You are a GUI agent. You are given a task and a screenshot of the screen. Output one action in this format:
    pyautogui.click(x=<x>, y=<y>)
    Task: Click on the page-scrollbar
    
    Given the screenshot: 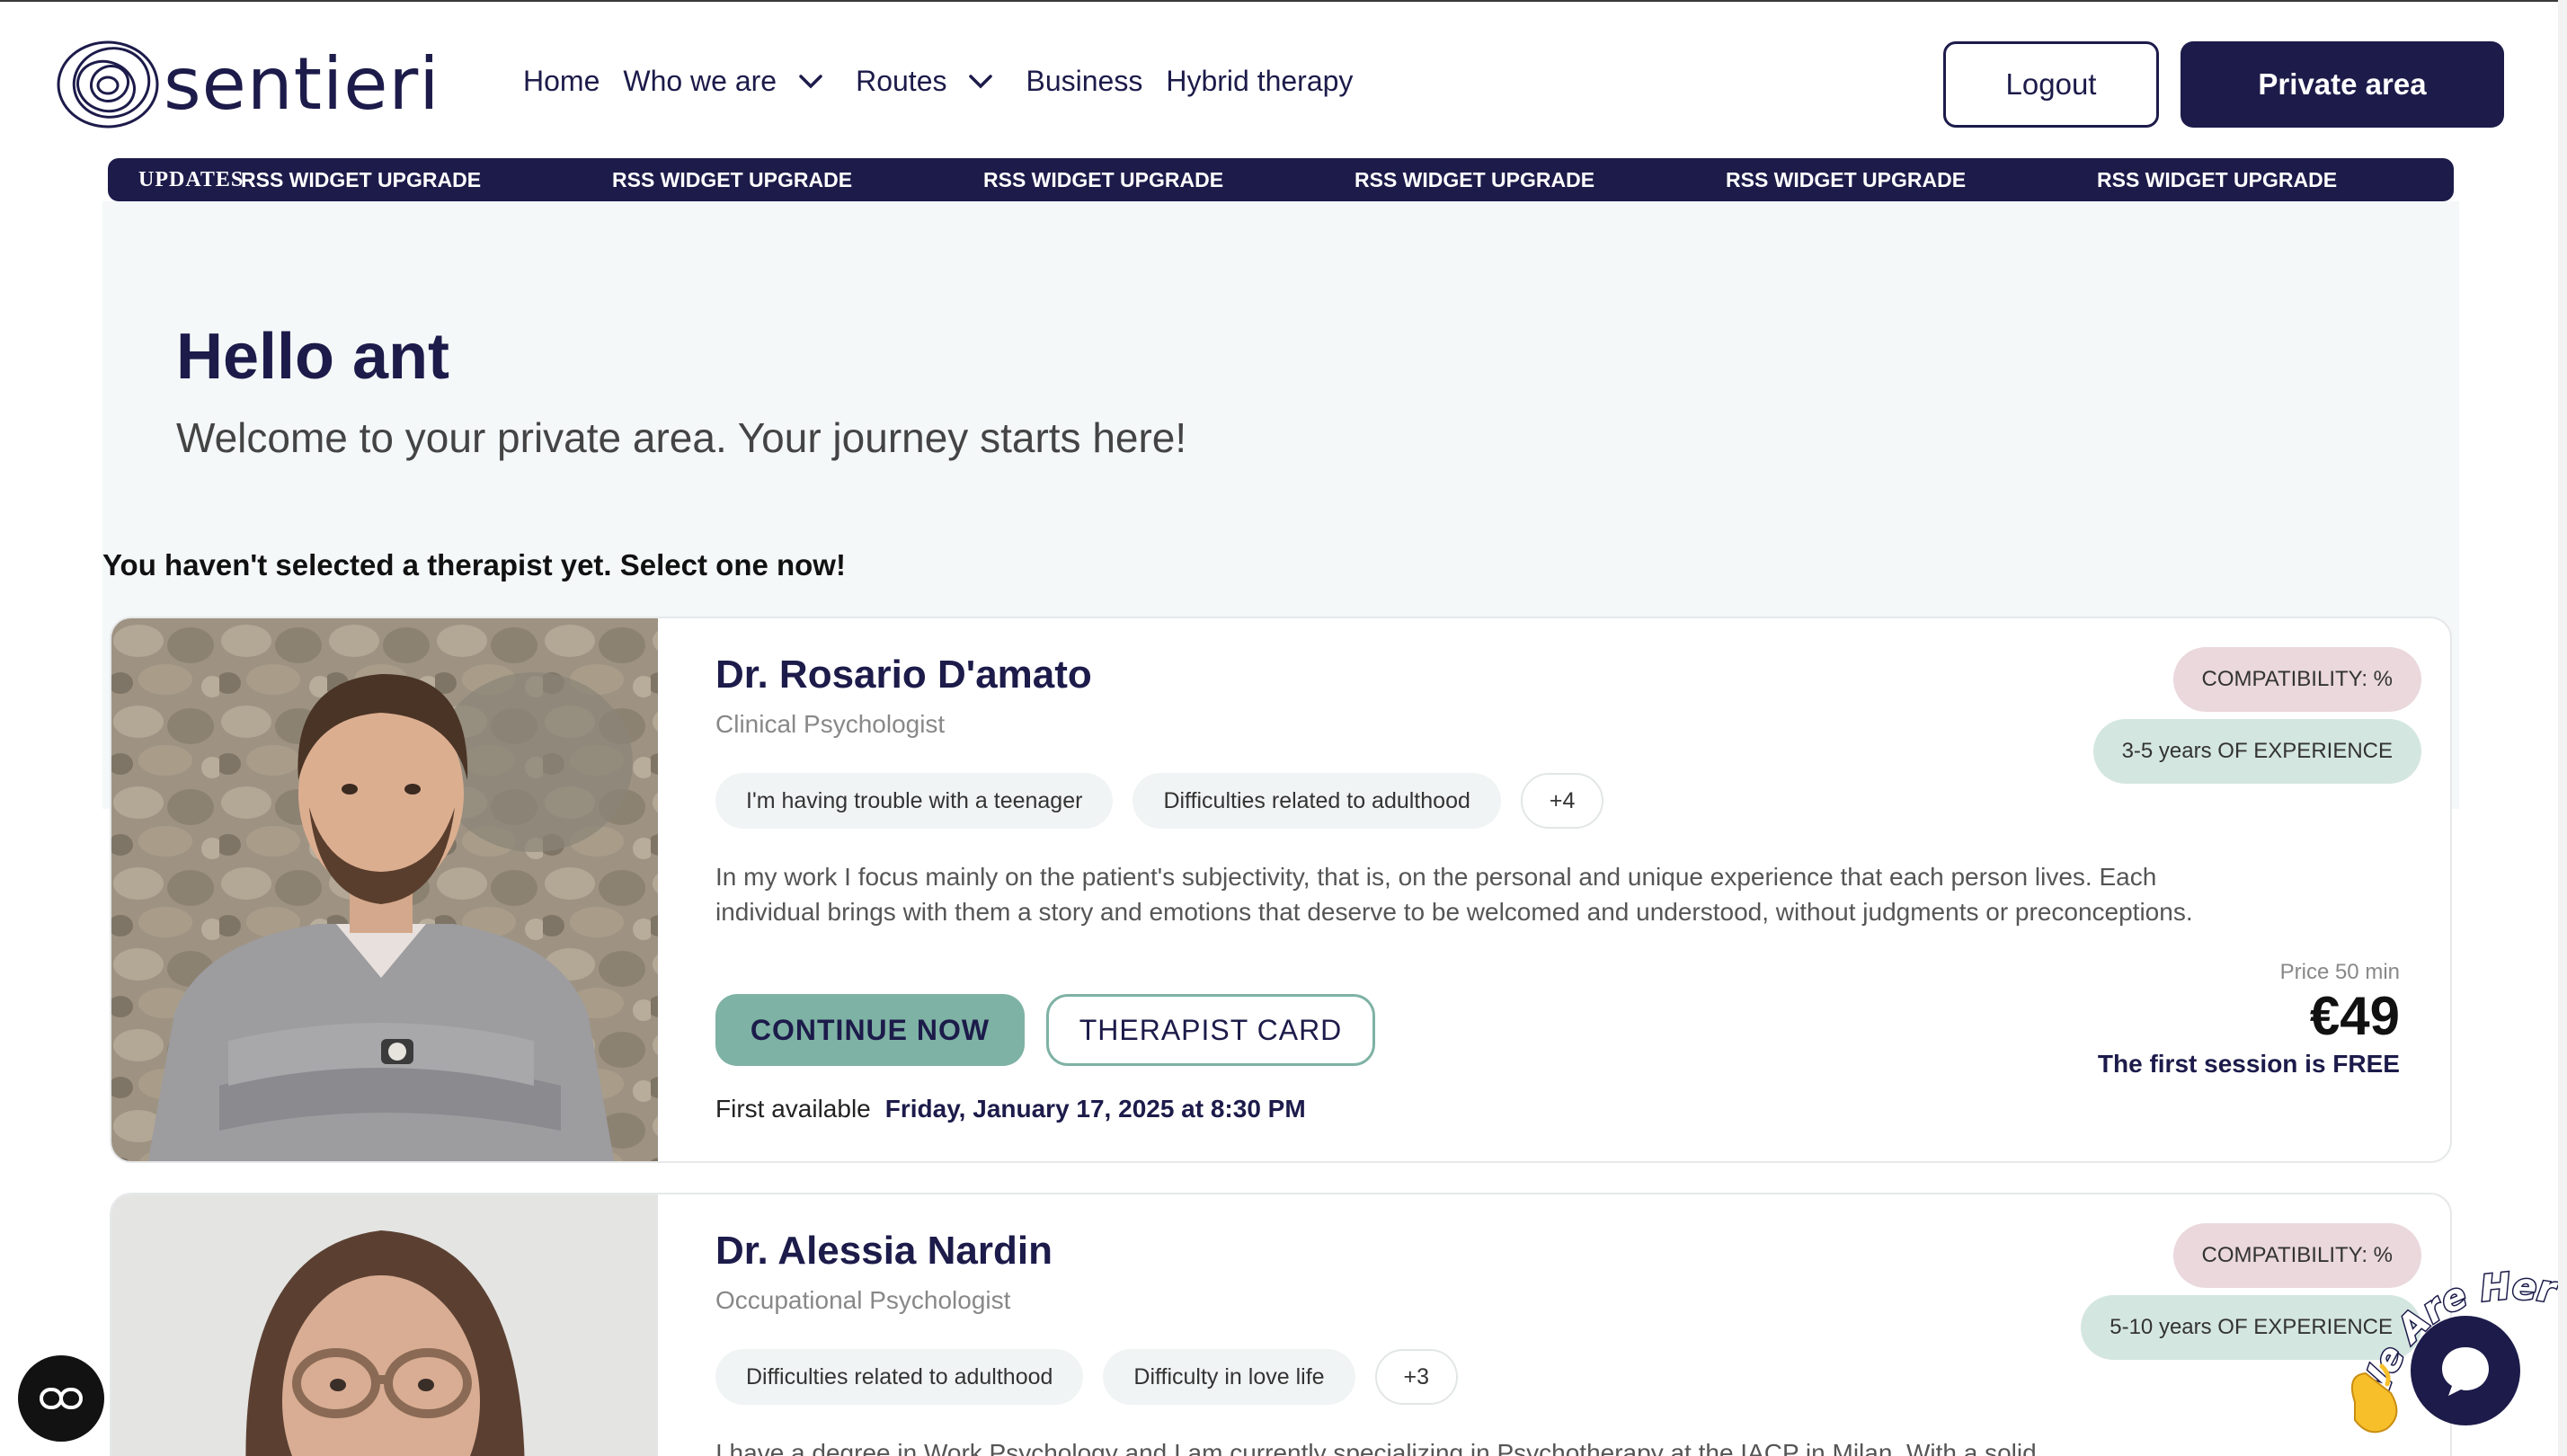 What is the action you would take?
    pyautogui.click(x=2562, y=728)
    